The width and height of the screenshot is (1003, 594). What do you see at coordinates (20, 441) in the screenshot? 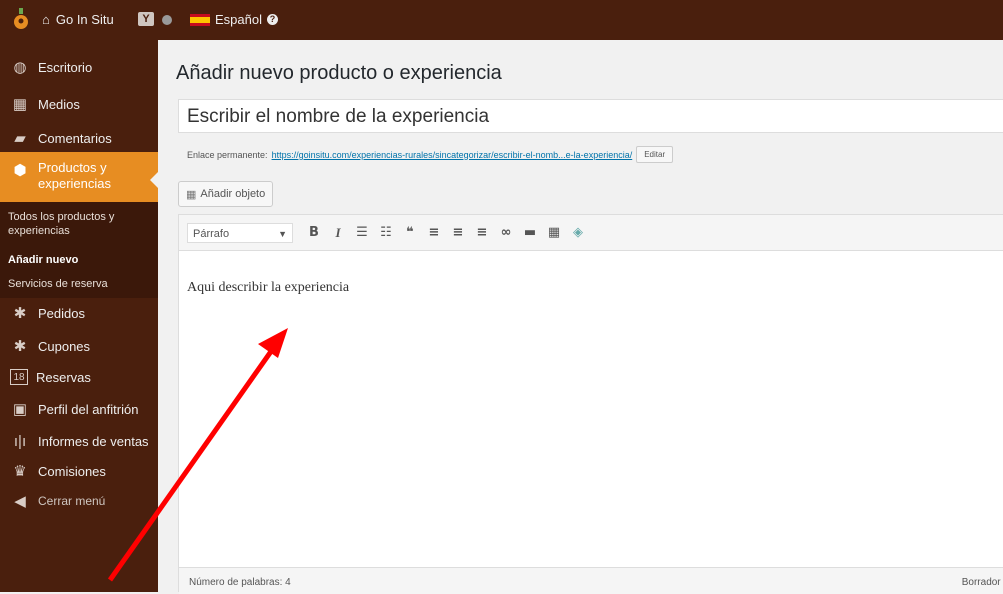
I see `chart-icon: ı|ı` at bounding box center [20, 441].